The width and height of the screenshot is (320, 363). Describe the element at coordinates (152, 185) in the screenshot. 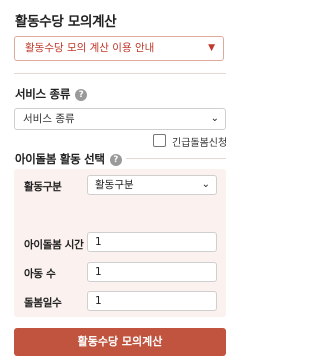

I see `activity-type-select: 활동구분 ⌄` at that location.